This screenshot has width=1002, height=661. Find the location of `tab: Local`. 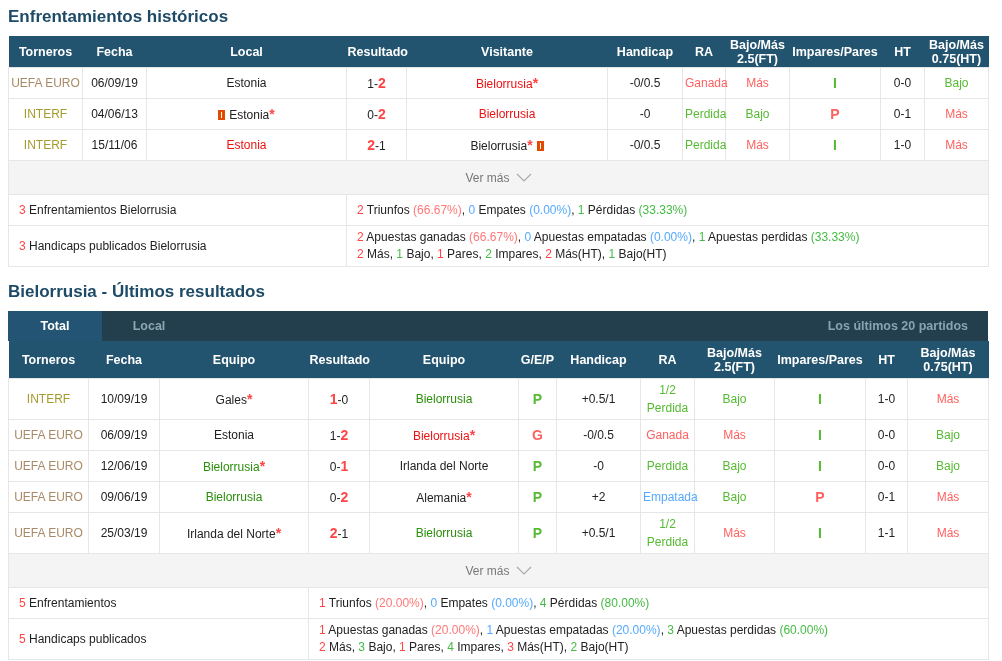

tab: Local is located at coordinates (149, 326).